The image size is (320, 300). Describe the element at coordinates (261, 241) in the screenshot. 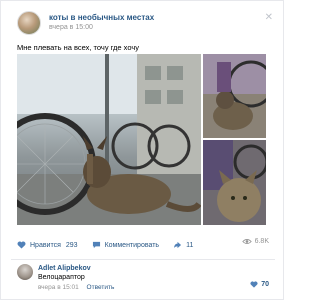

I see `views-count: 6.8K` at that location.